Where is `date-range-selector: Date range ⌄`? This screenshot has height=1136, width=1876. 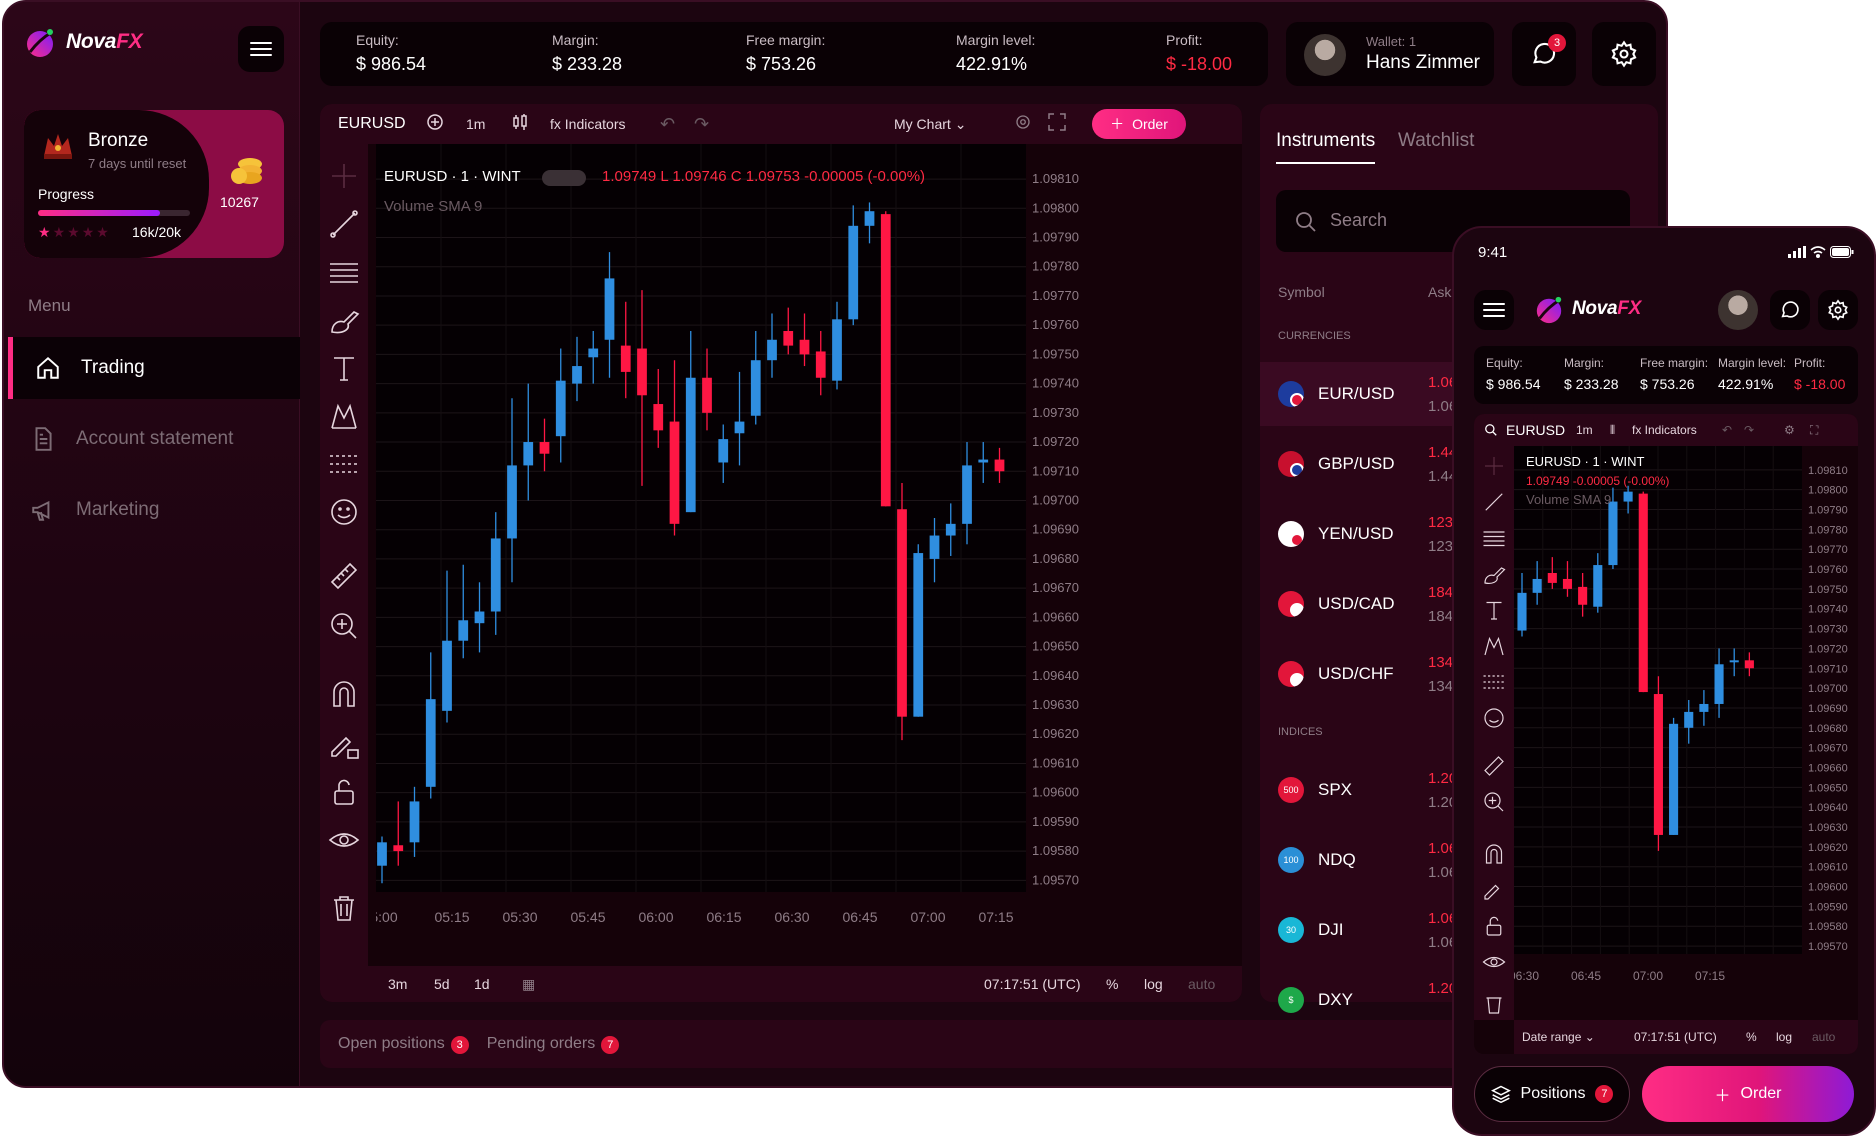 date-range-selector: Date range ⌄ is located at coordinates (1578, 1037).